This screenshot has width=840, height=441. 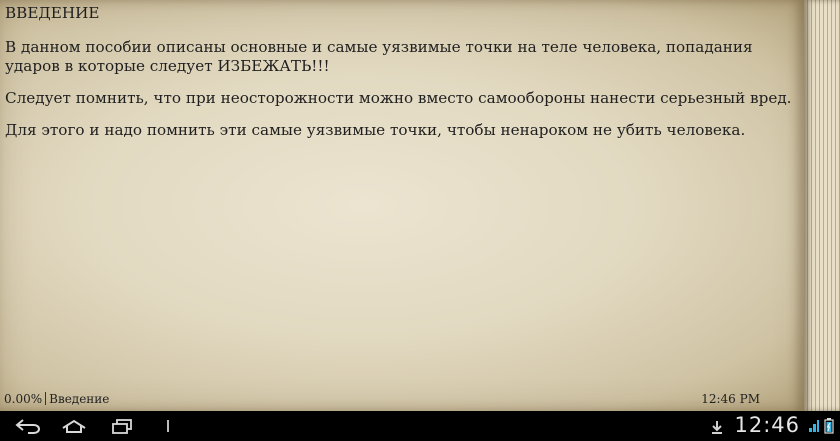 I want to click on recent-apps-icon, so click(x=122, y=426).